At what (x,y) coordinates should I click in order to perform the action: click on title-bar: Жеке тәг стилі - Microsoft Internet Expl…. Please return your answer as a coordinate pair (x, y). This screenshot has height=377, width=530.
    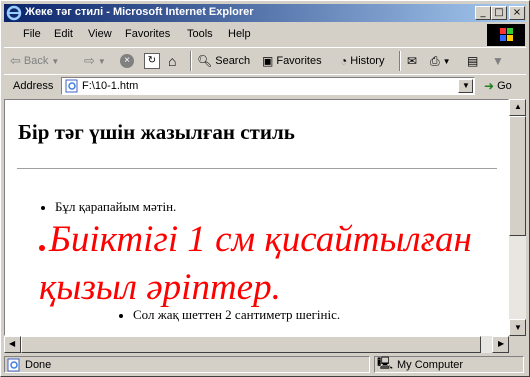
    Looking at the image, I should click on (265, 13).